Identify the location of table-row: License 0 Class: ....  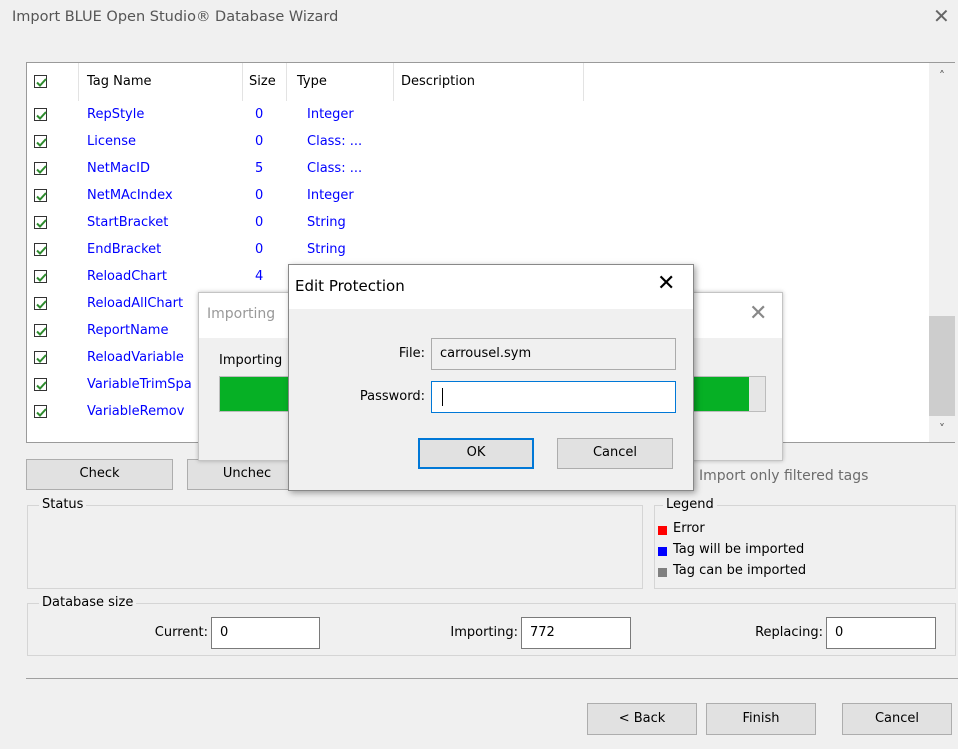
(327, 141).